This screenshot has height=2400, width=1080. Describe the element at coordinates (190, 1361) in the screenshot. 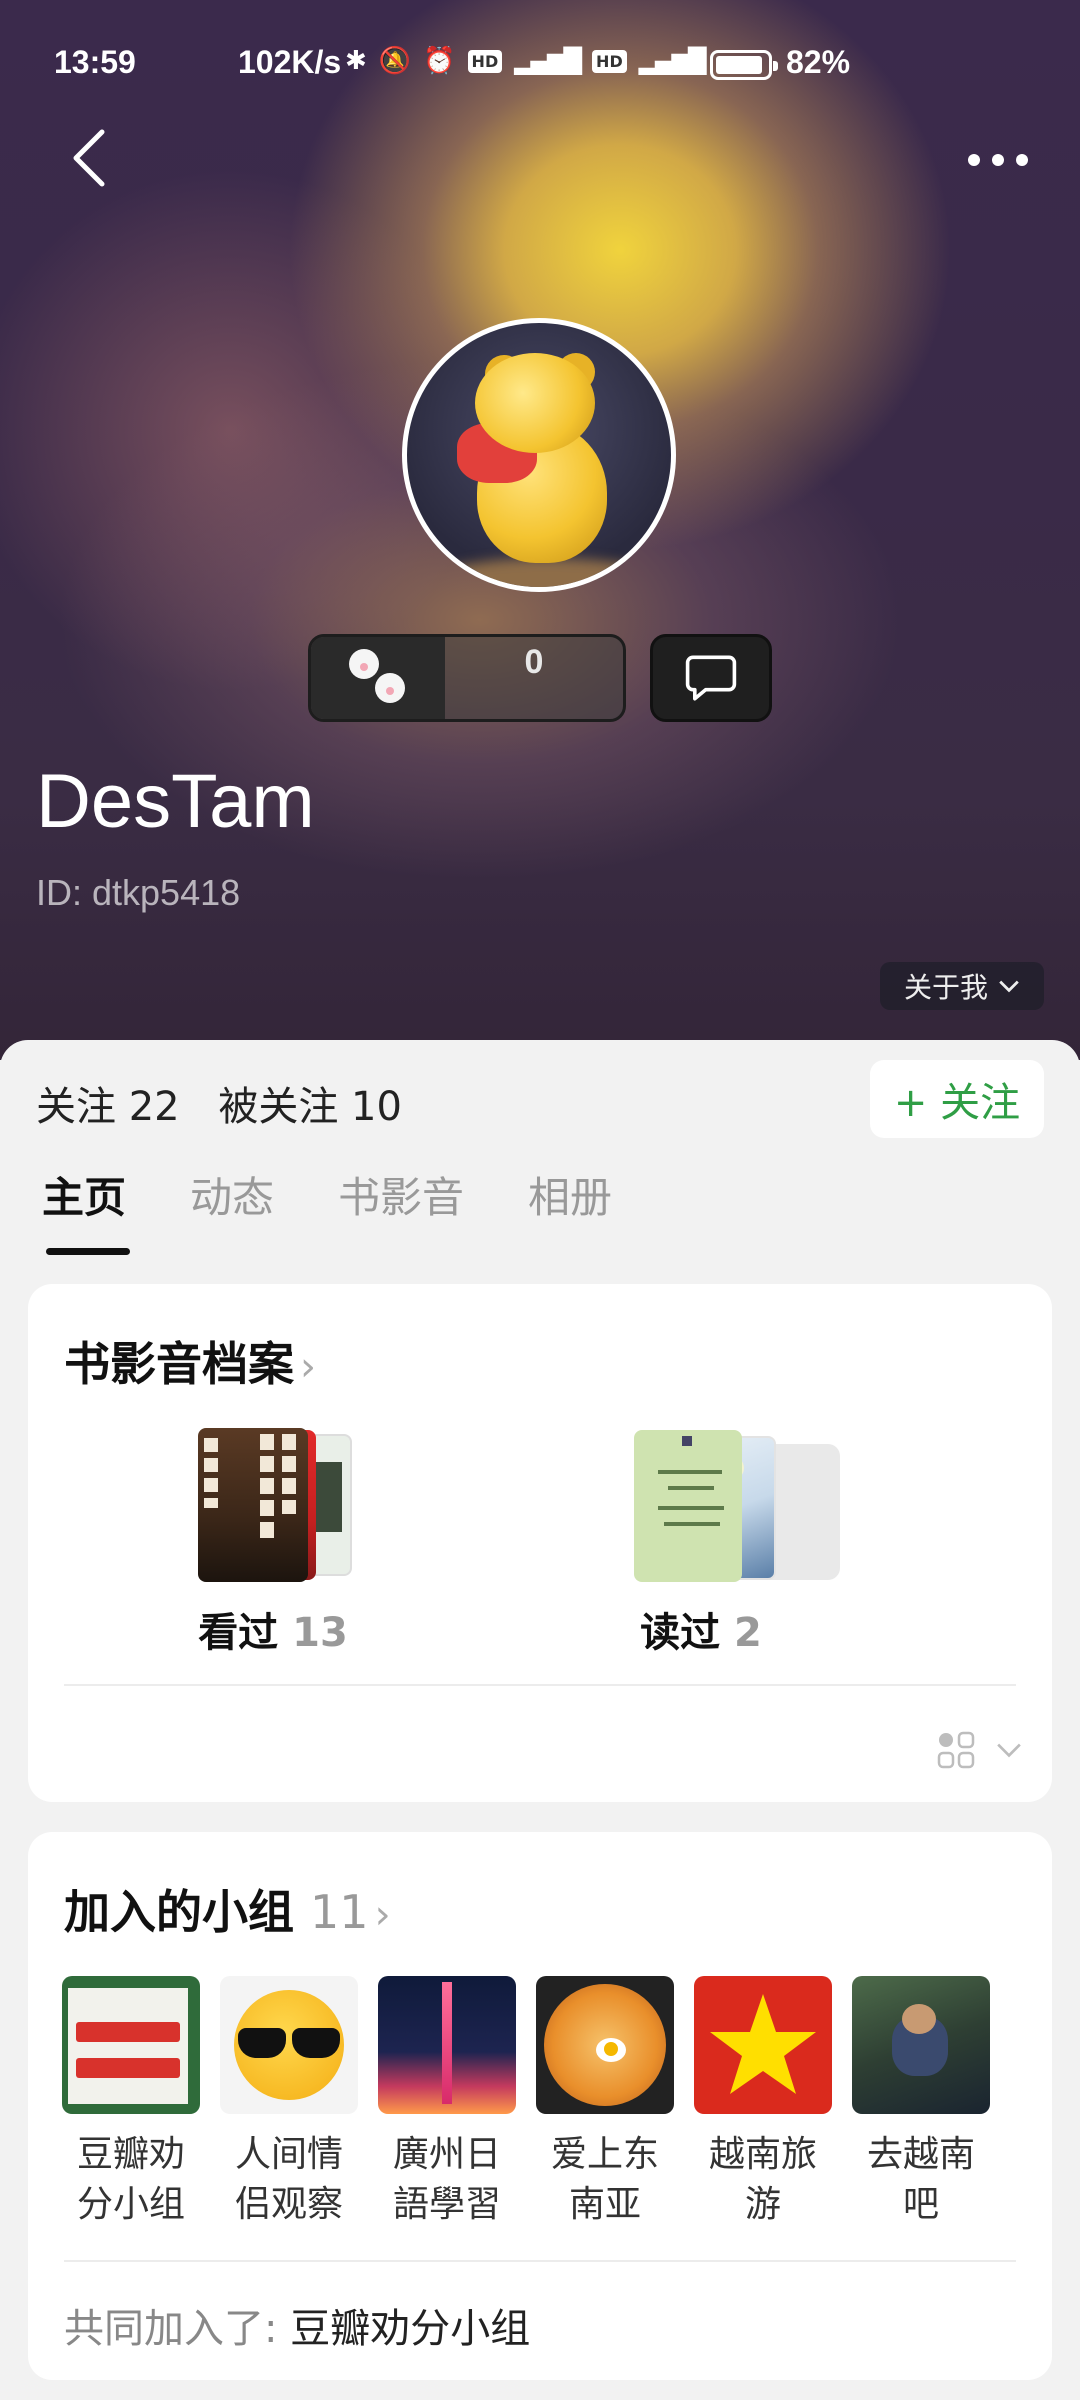

I see `media-archive-title: 书影音档案 ›` at that location.